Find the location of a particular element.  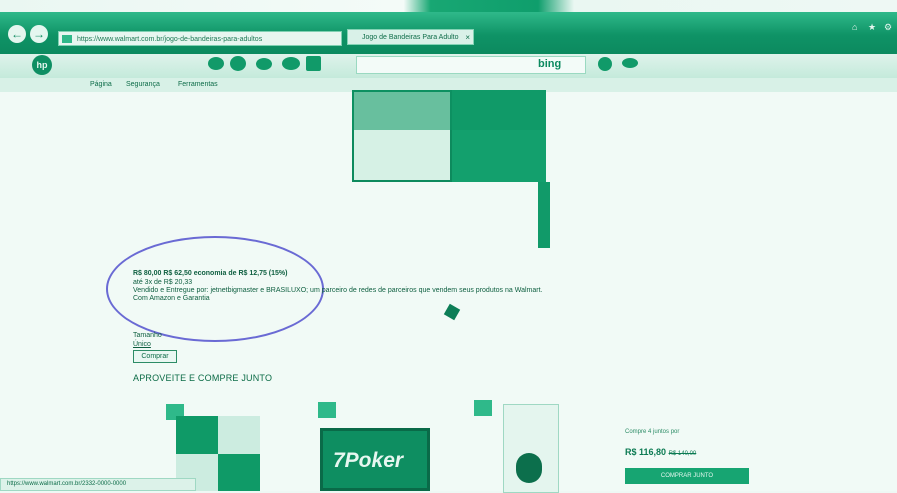

buy-button: Comprar is located at coordinates (155, 356).